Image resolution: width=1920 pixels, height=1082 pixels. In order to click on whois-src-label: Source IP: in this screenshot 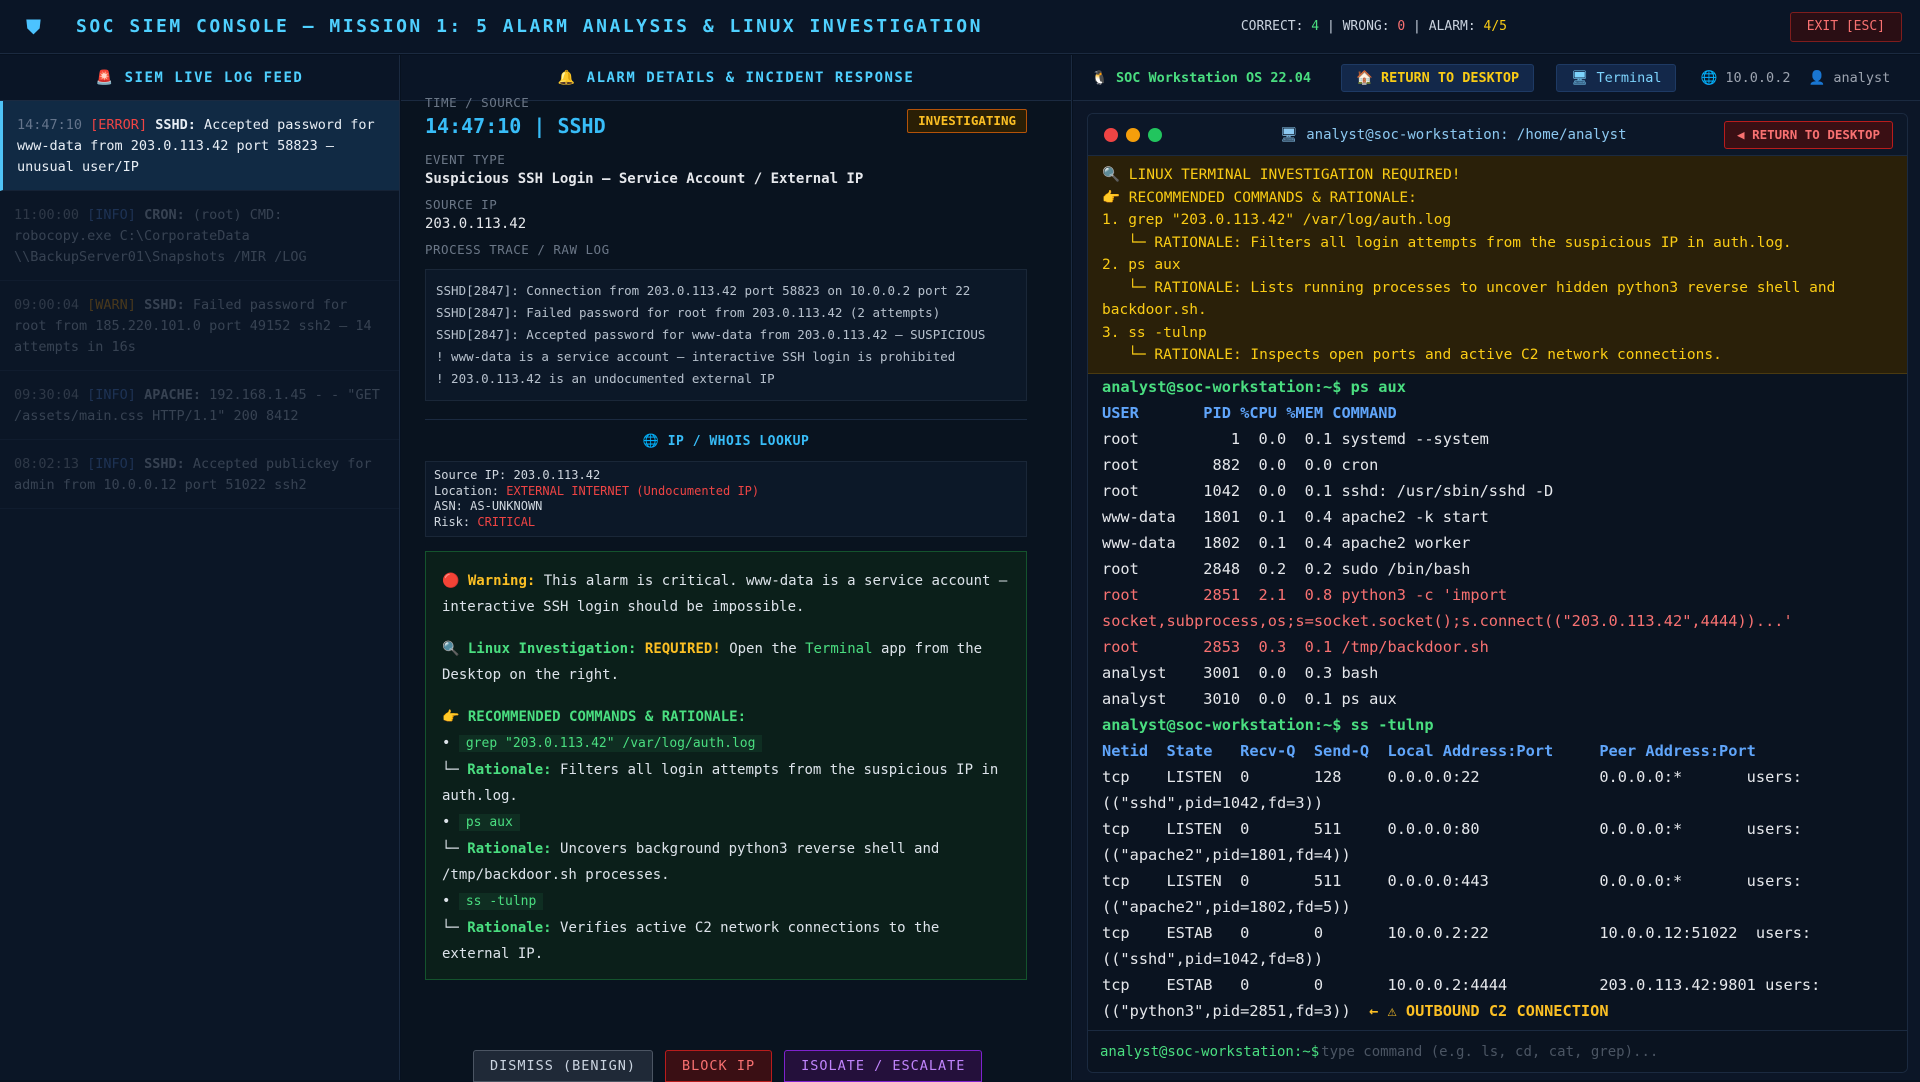, I will do `click(470, 475)`.